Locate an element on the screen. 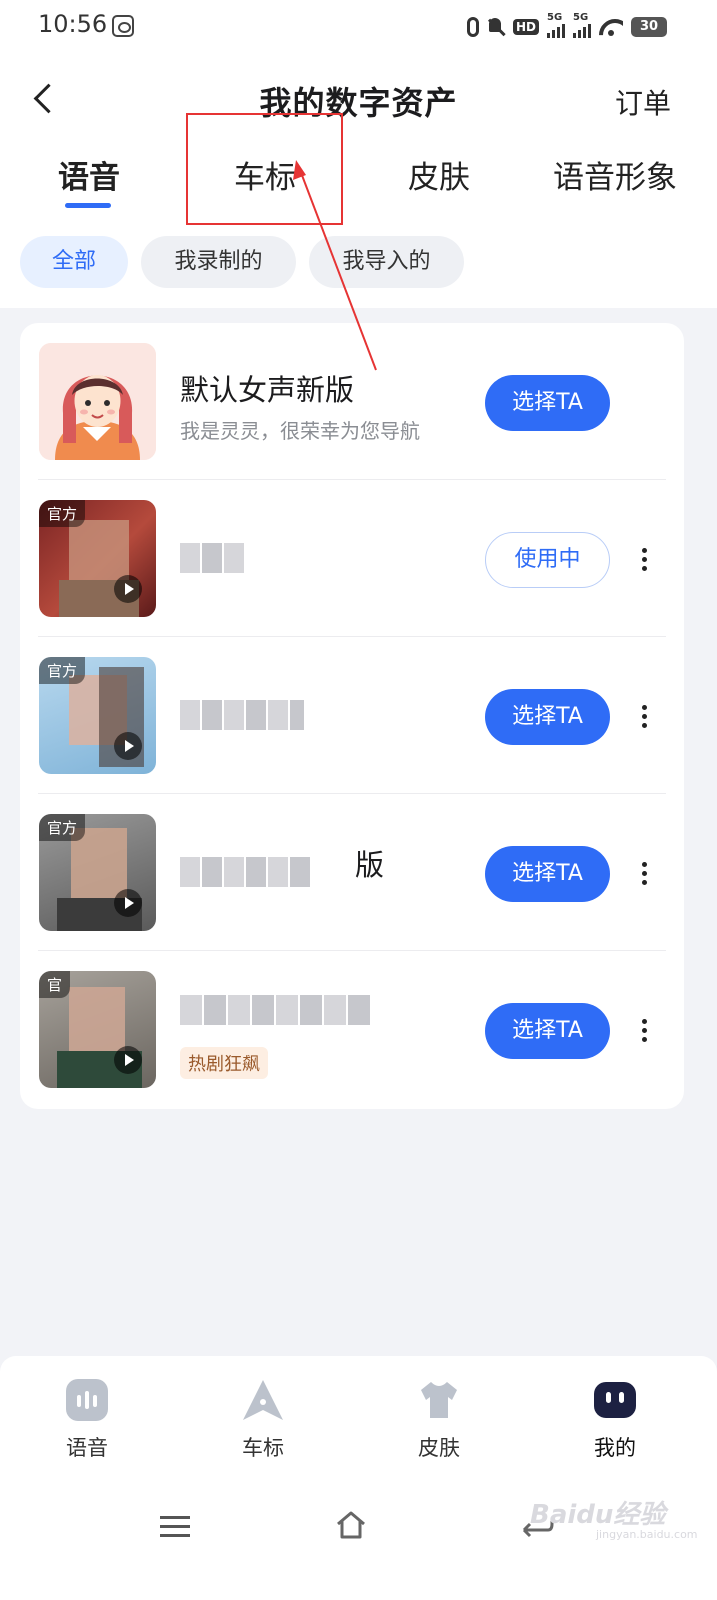  watermark: Baidu经验 is located at coordinates (598, 1515).